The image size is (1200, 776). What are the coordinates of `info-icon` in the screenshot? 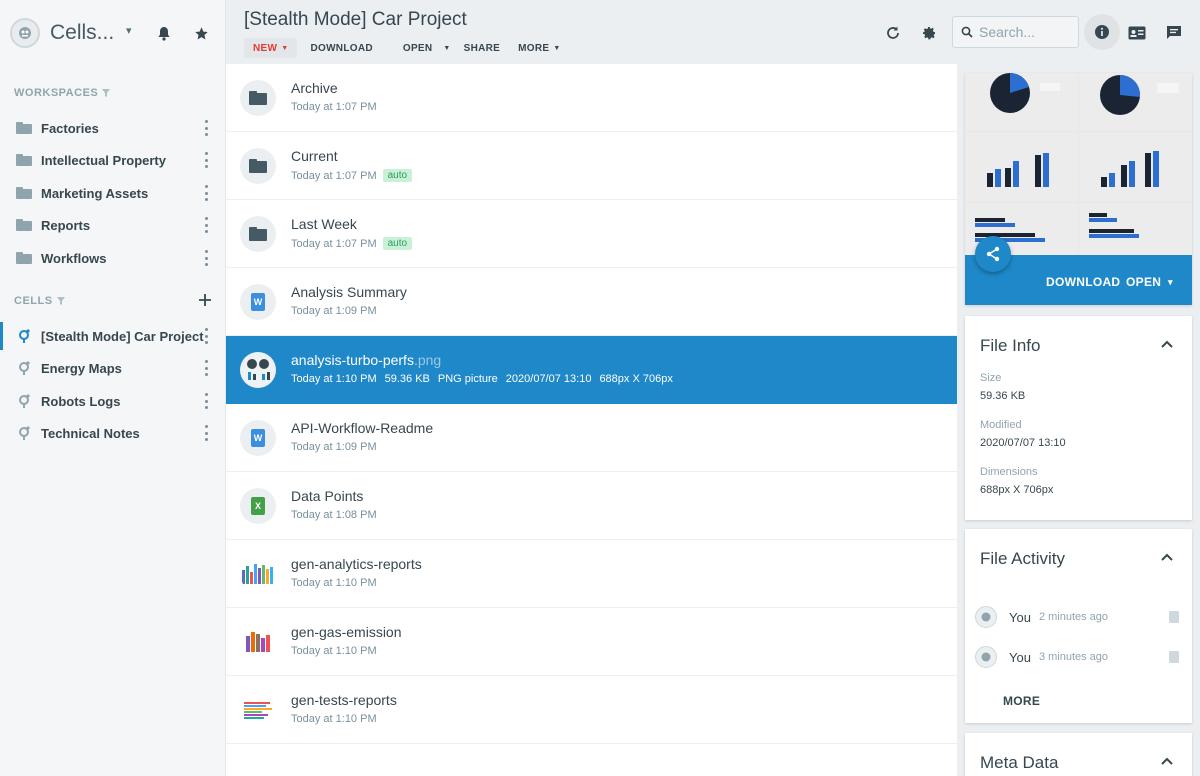 It's located at (1102, 32).